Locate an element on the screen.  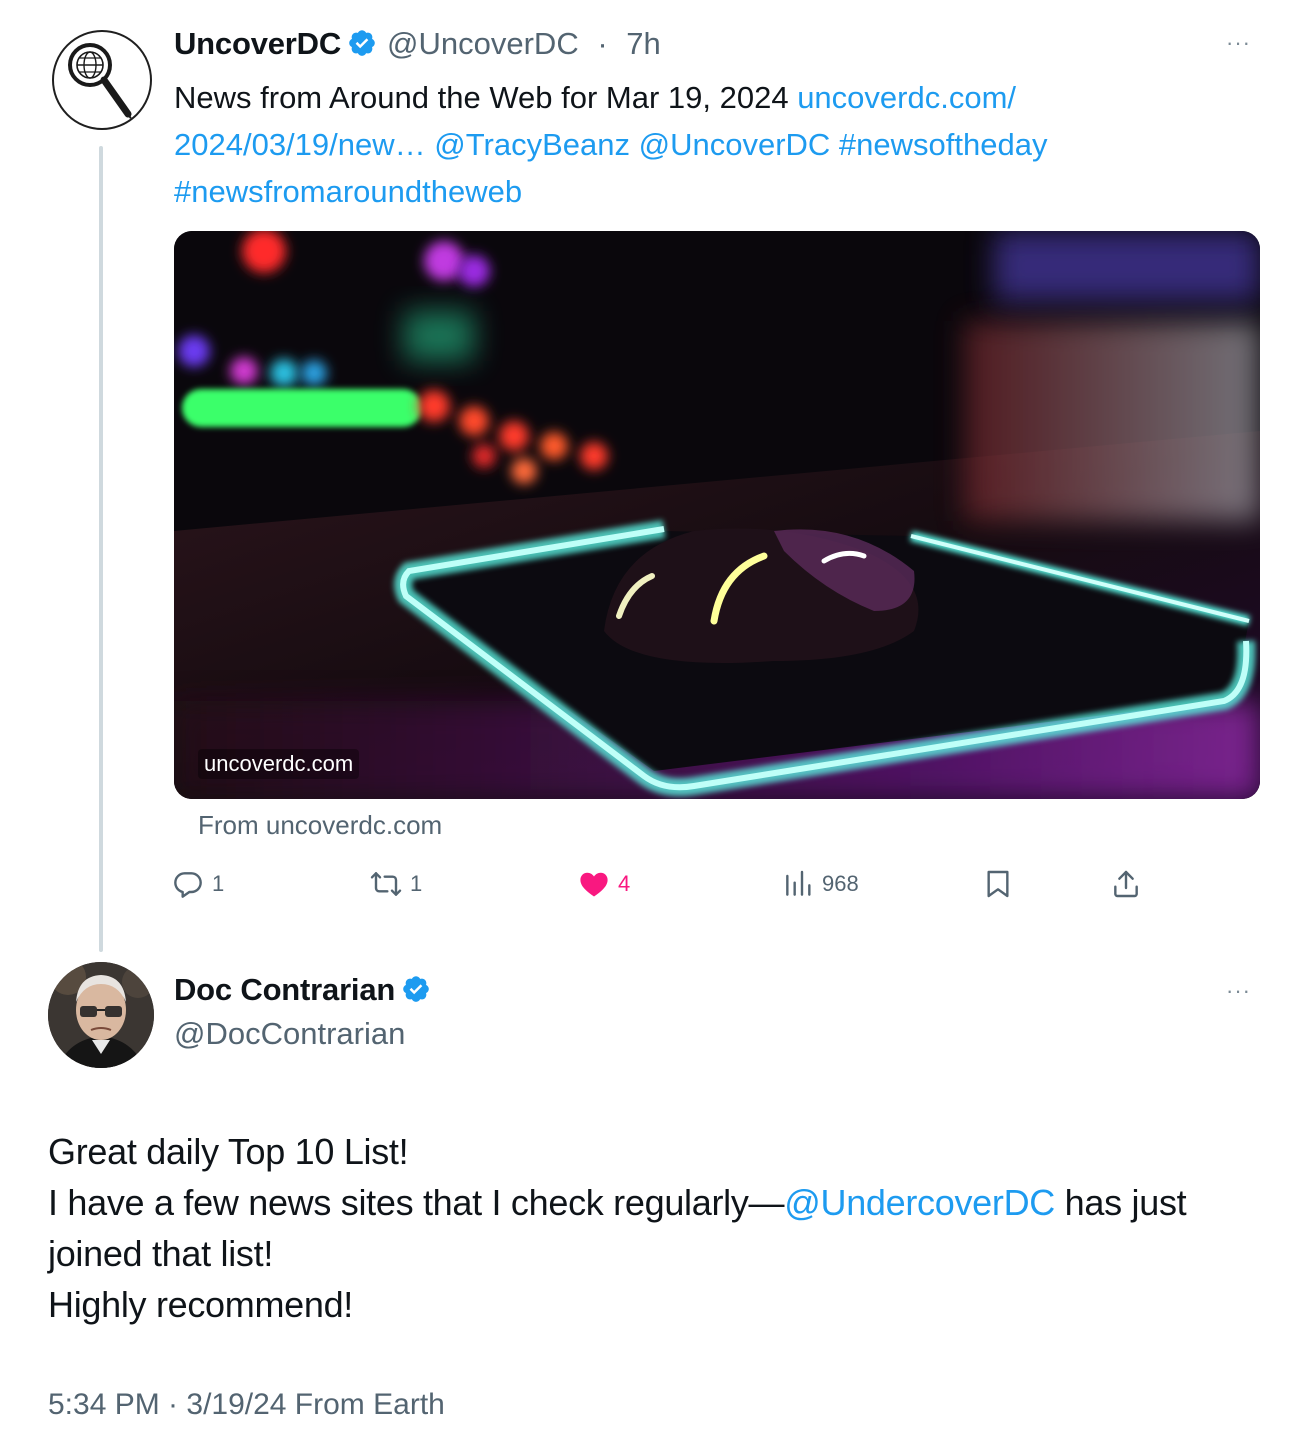
tweet2-line3: Highly recommend! is located at coordinates (201, 1304).